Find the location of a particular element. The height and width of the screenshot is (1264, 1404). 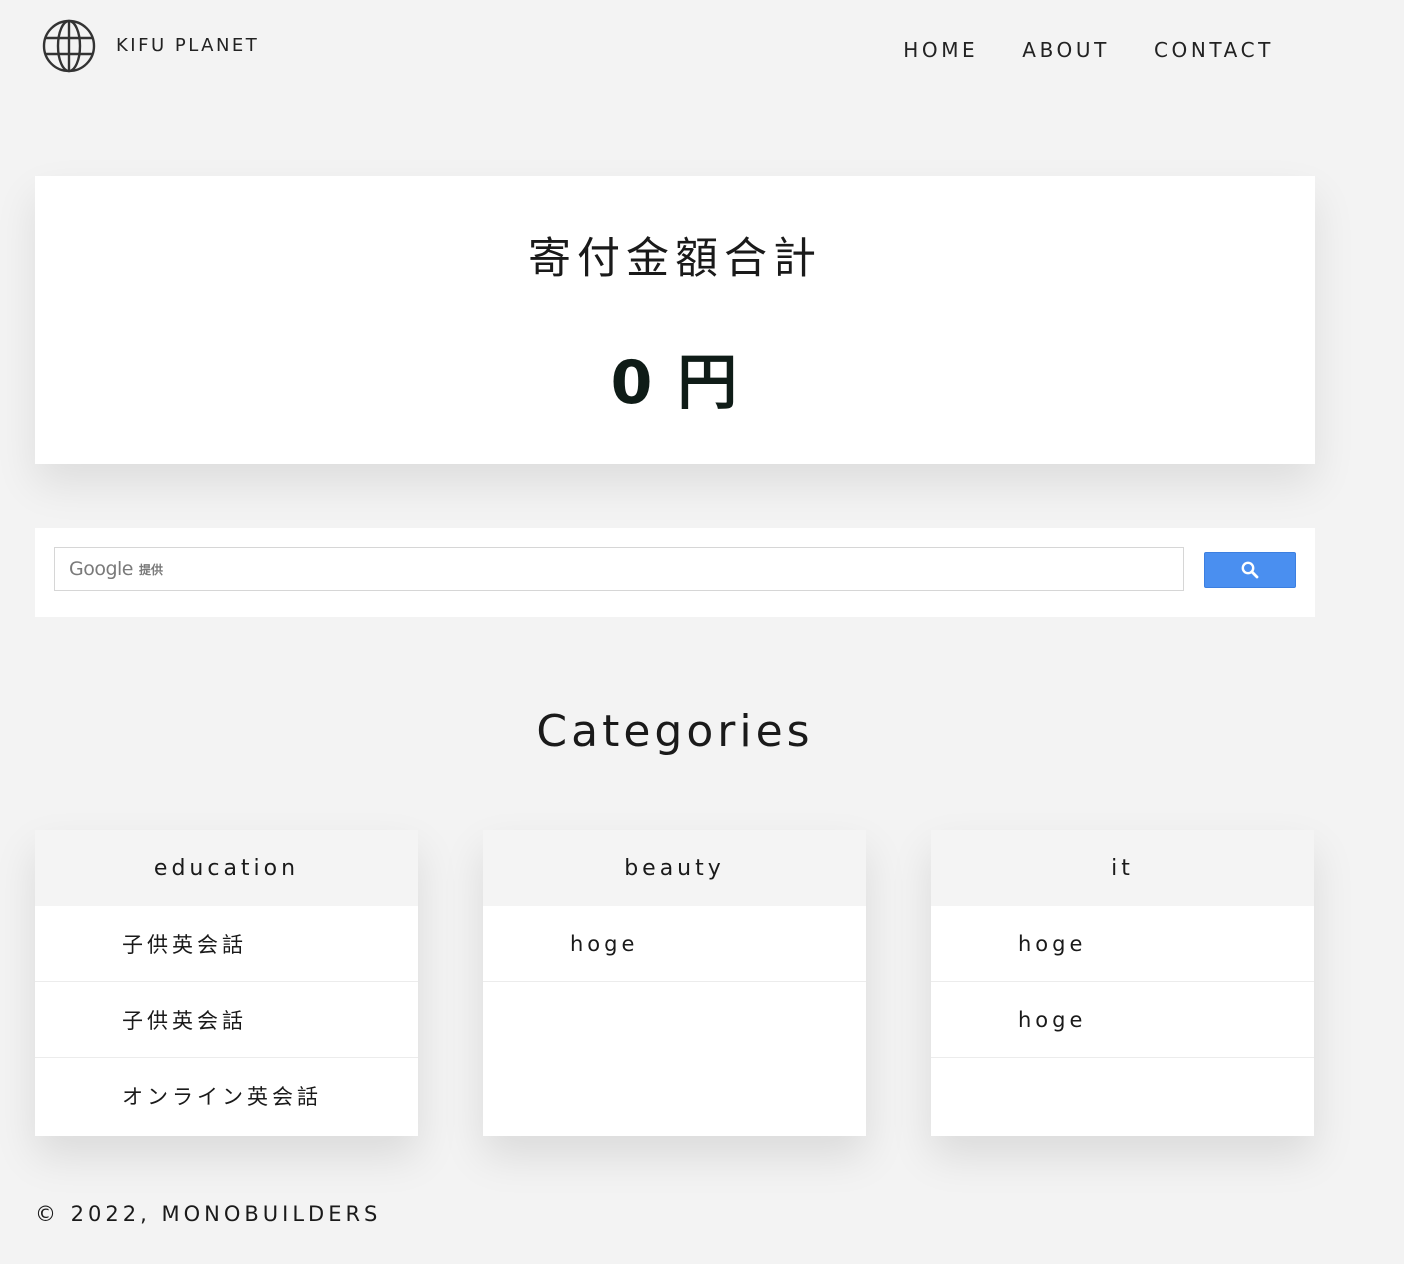

category-header: education is located at coordinates (226, 868).